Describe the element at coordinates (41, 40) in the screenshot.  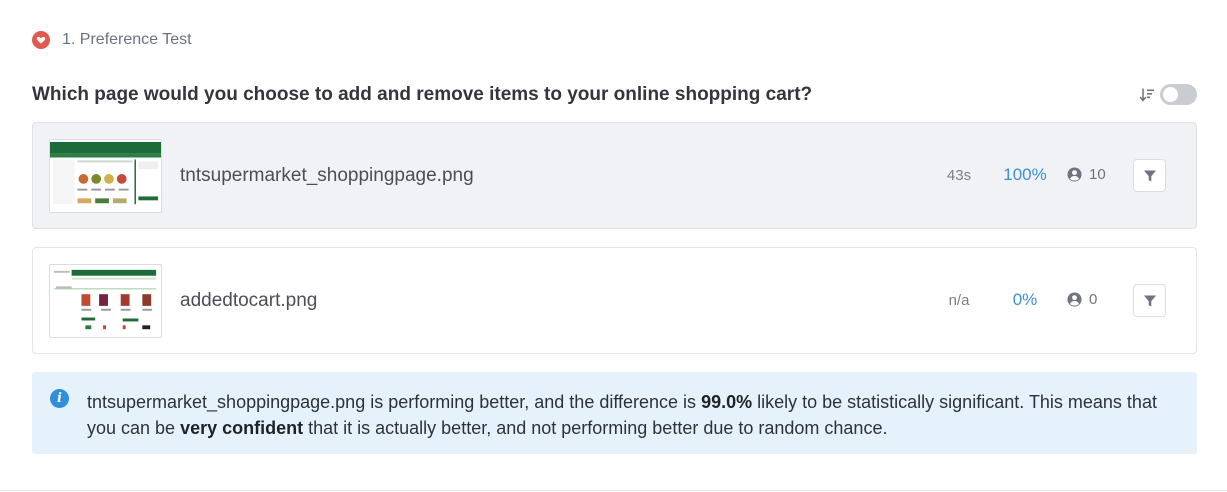
I see `heart-icon` at that location.